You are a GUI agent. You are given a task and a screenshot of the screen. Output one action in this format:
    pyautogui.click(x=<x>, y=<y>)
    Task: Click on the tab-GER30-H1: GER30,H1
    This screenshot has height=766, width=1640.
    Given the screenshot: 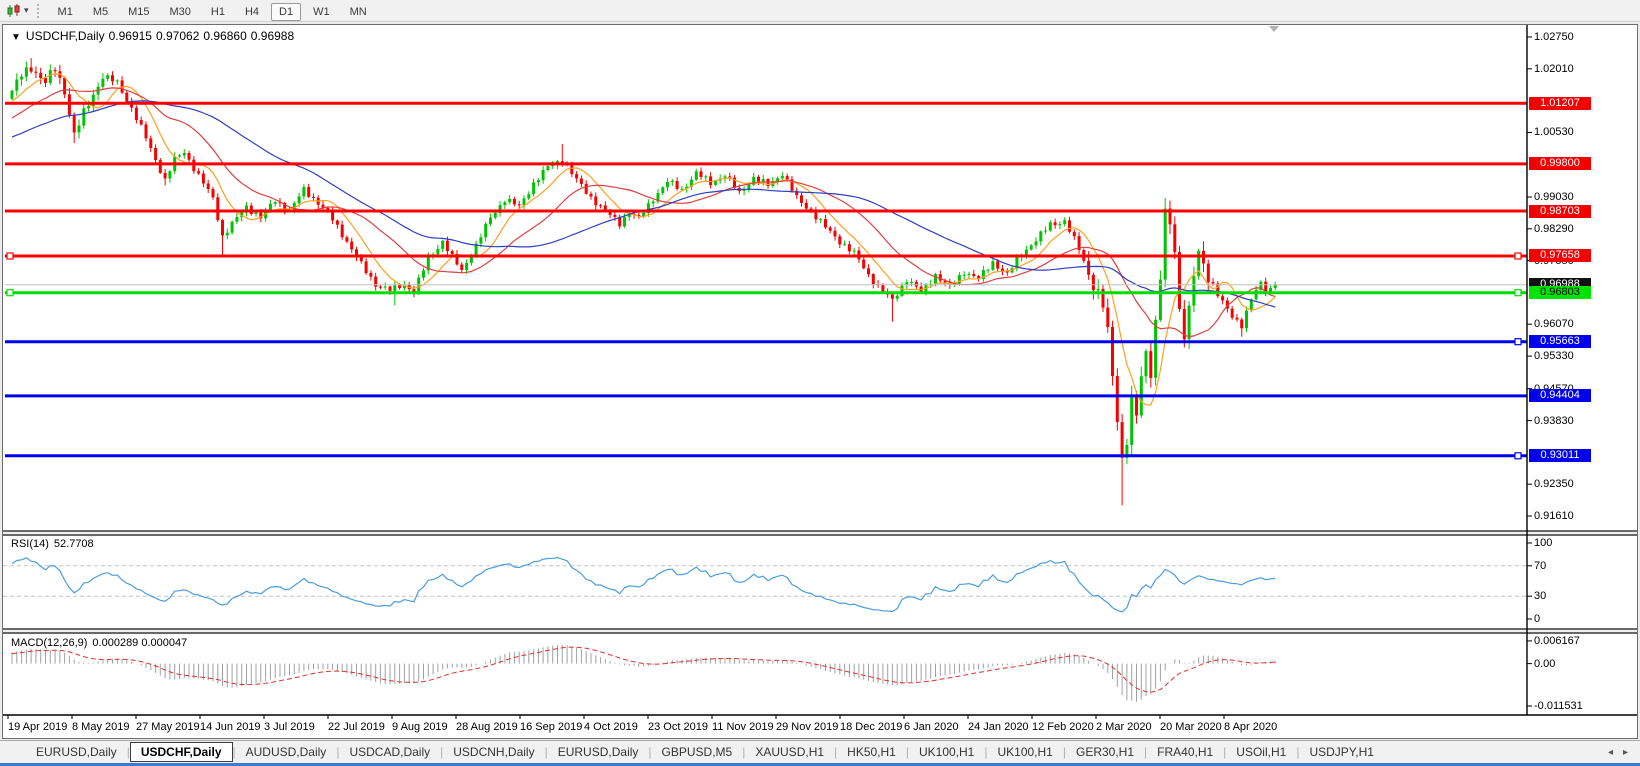 What is the action you would take?
    pyautogui.click(x=1105, y=752)
    